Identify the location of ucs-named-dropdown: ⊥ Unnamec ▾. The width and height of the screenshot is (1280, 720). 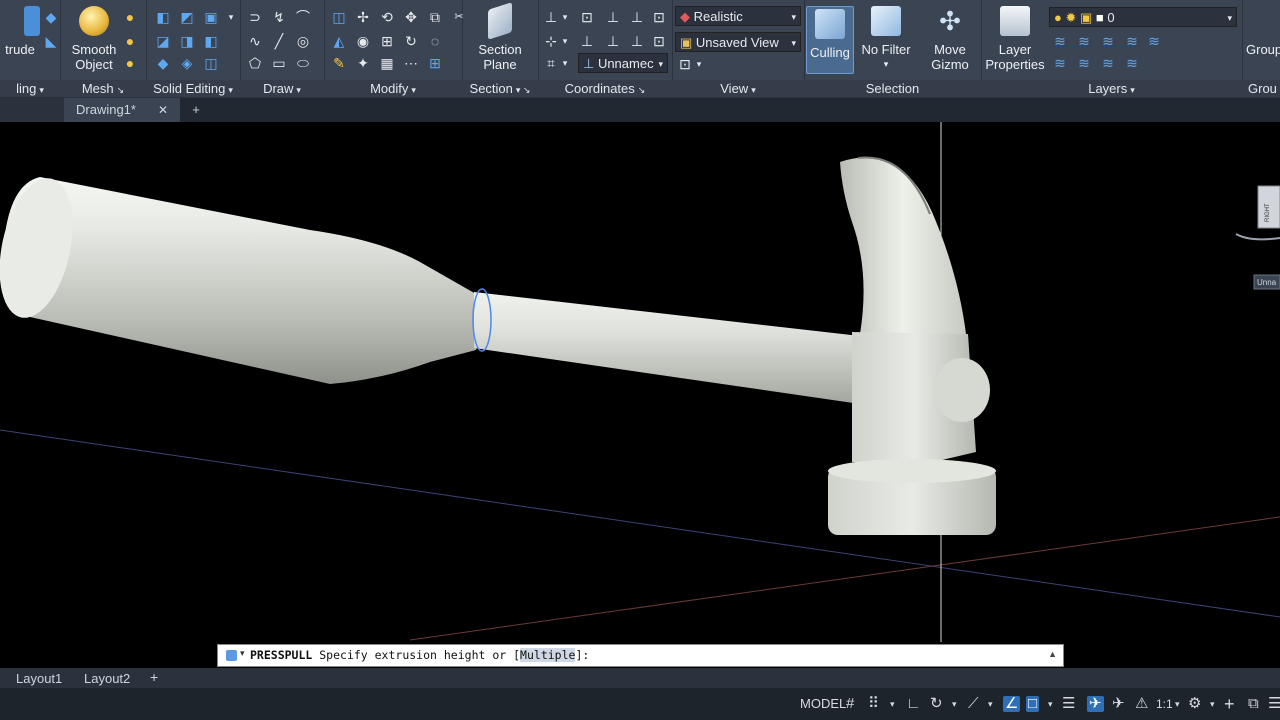
(623, 63).